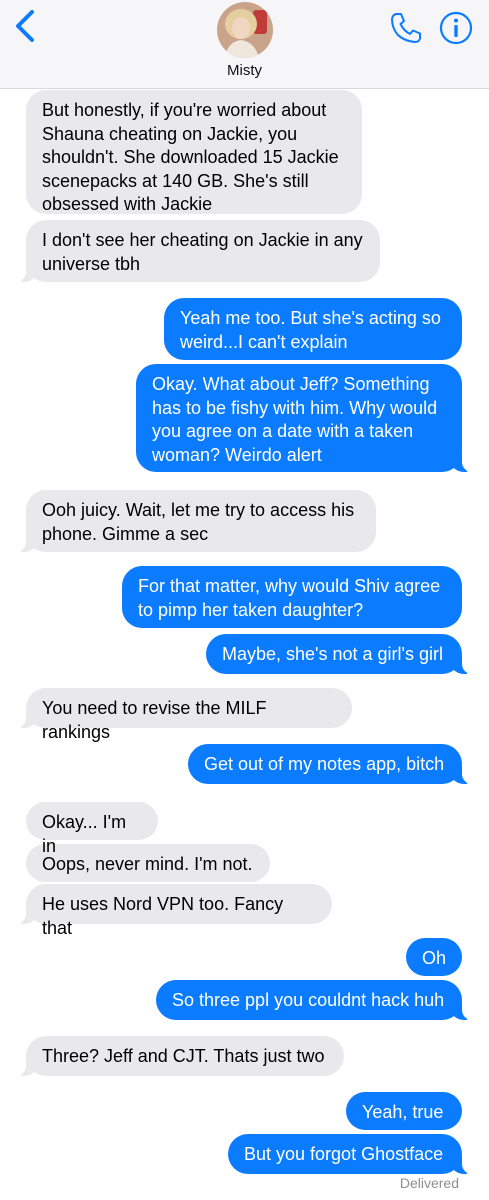 The width and height of the screenshot is (489, 1200). I want to click on chat-header: Misty, so click(244, 44).